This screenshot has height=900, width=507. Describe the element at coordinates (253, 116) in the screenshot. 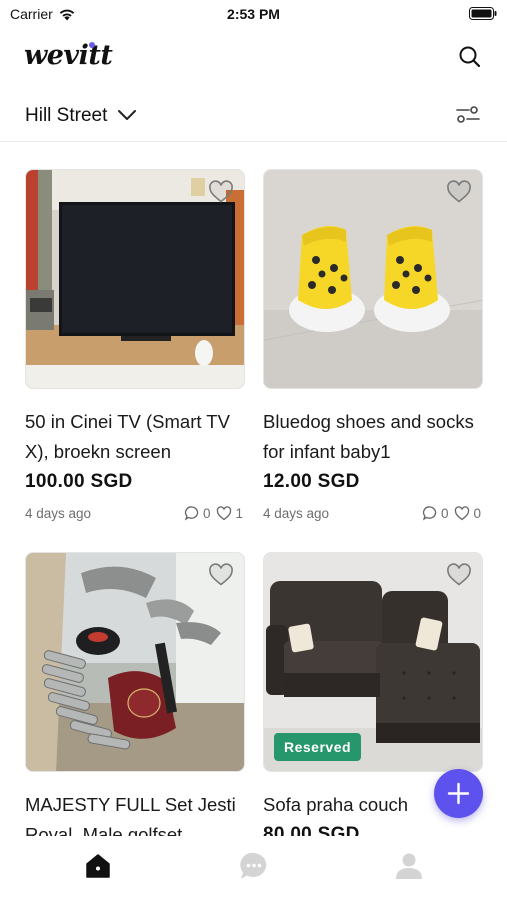

I see `location-bar: Hill Street` at that location.